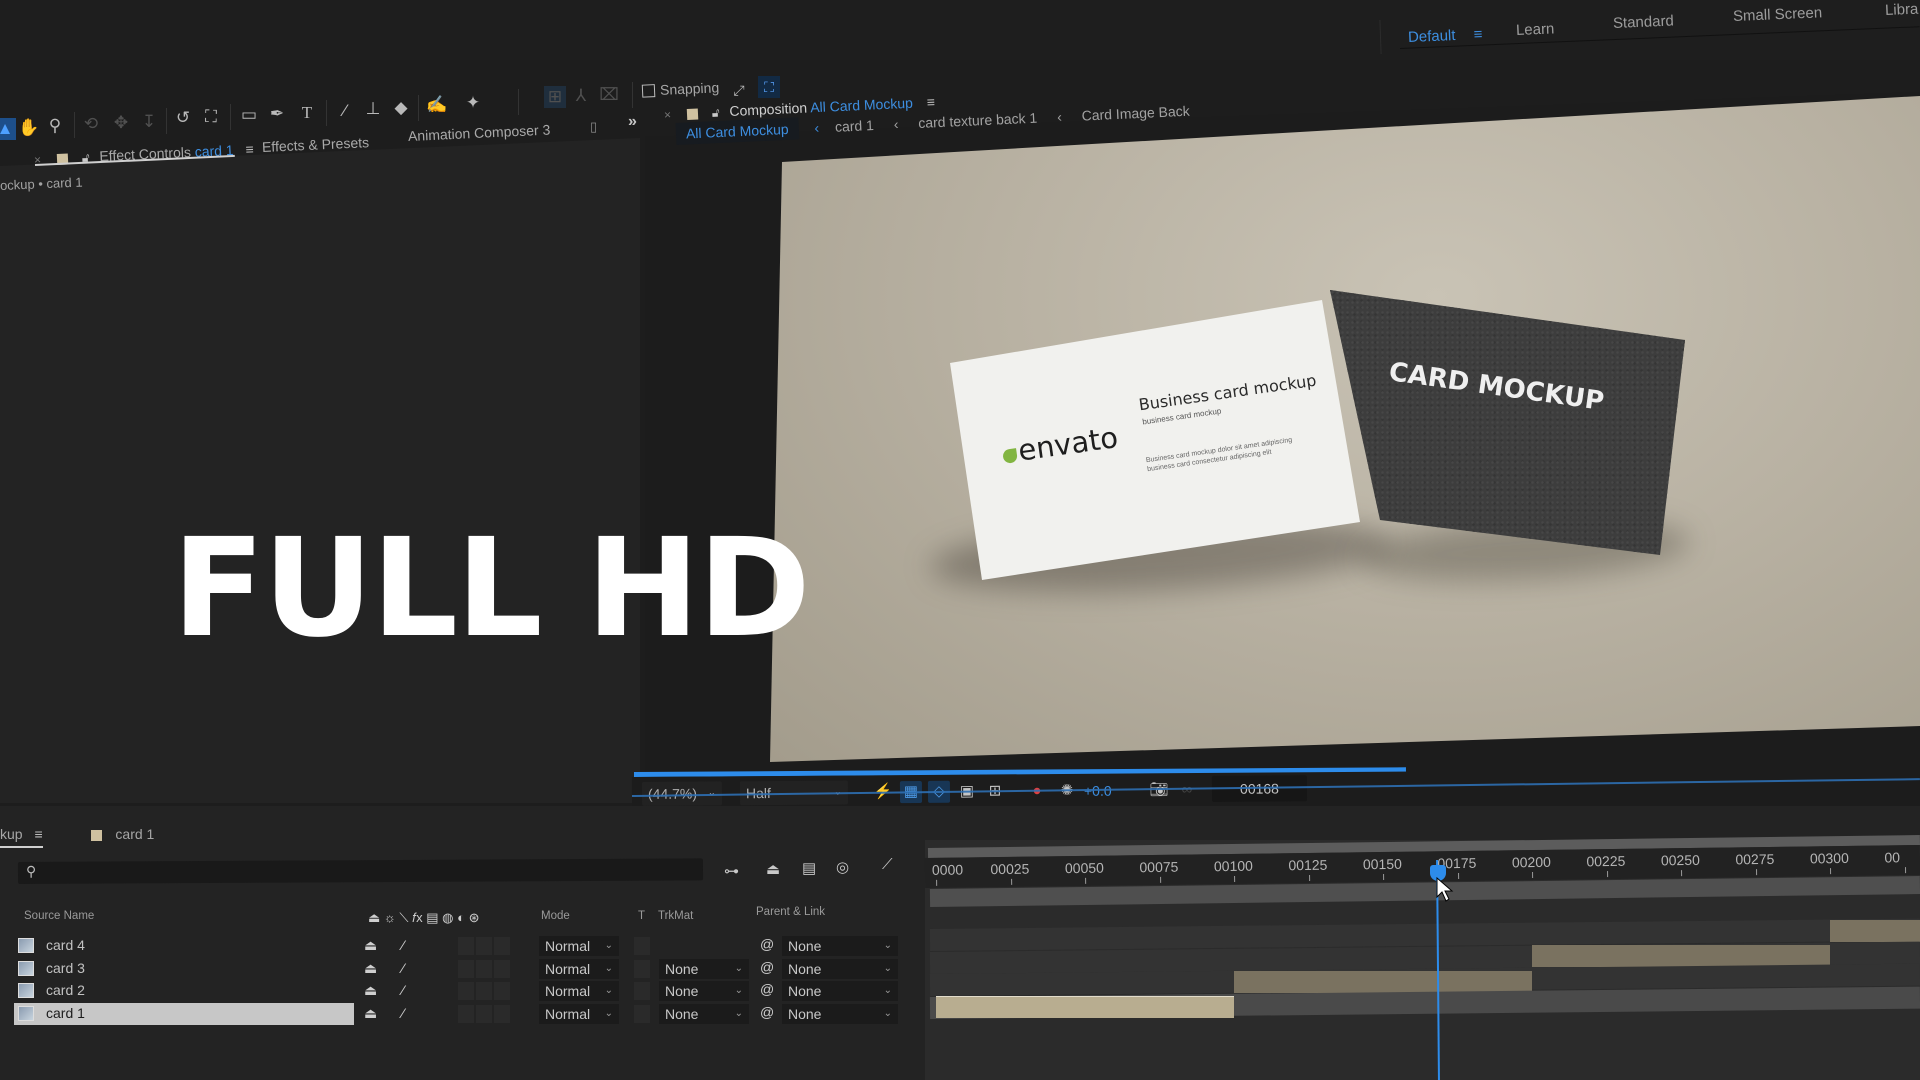 The height and width of the screenshot is (1080, 1920). Describe the element at coordinates (887, 864) in the screenshot. I see `graph-editor-icon: ⟋` at that location.